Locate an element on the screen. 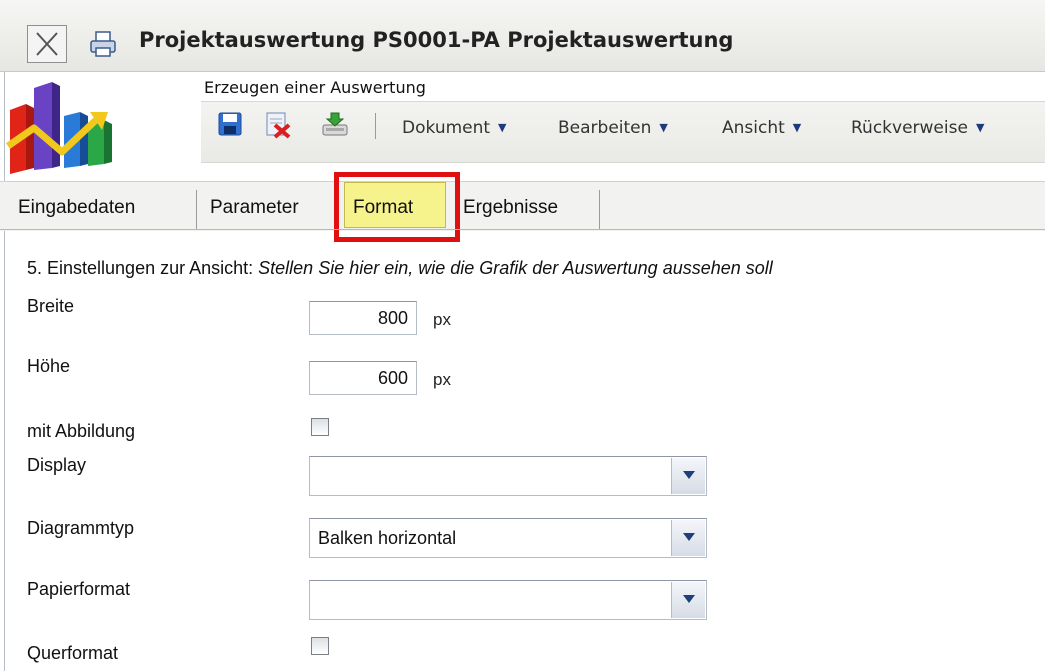  diagrammtyp-value: Balken horizontal is located at coordinates (387, 538).